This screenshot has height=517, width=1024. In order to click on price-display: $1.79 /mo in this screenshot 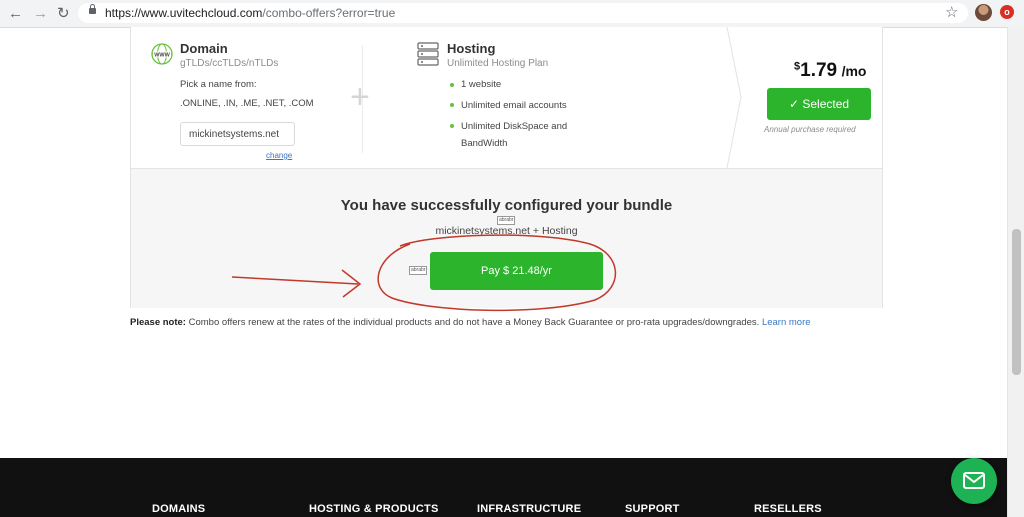, I will do `click(830, 70)`.